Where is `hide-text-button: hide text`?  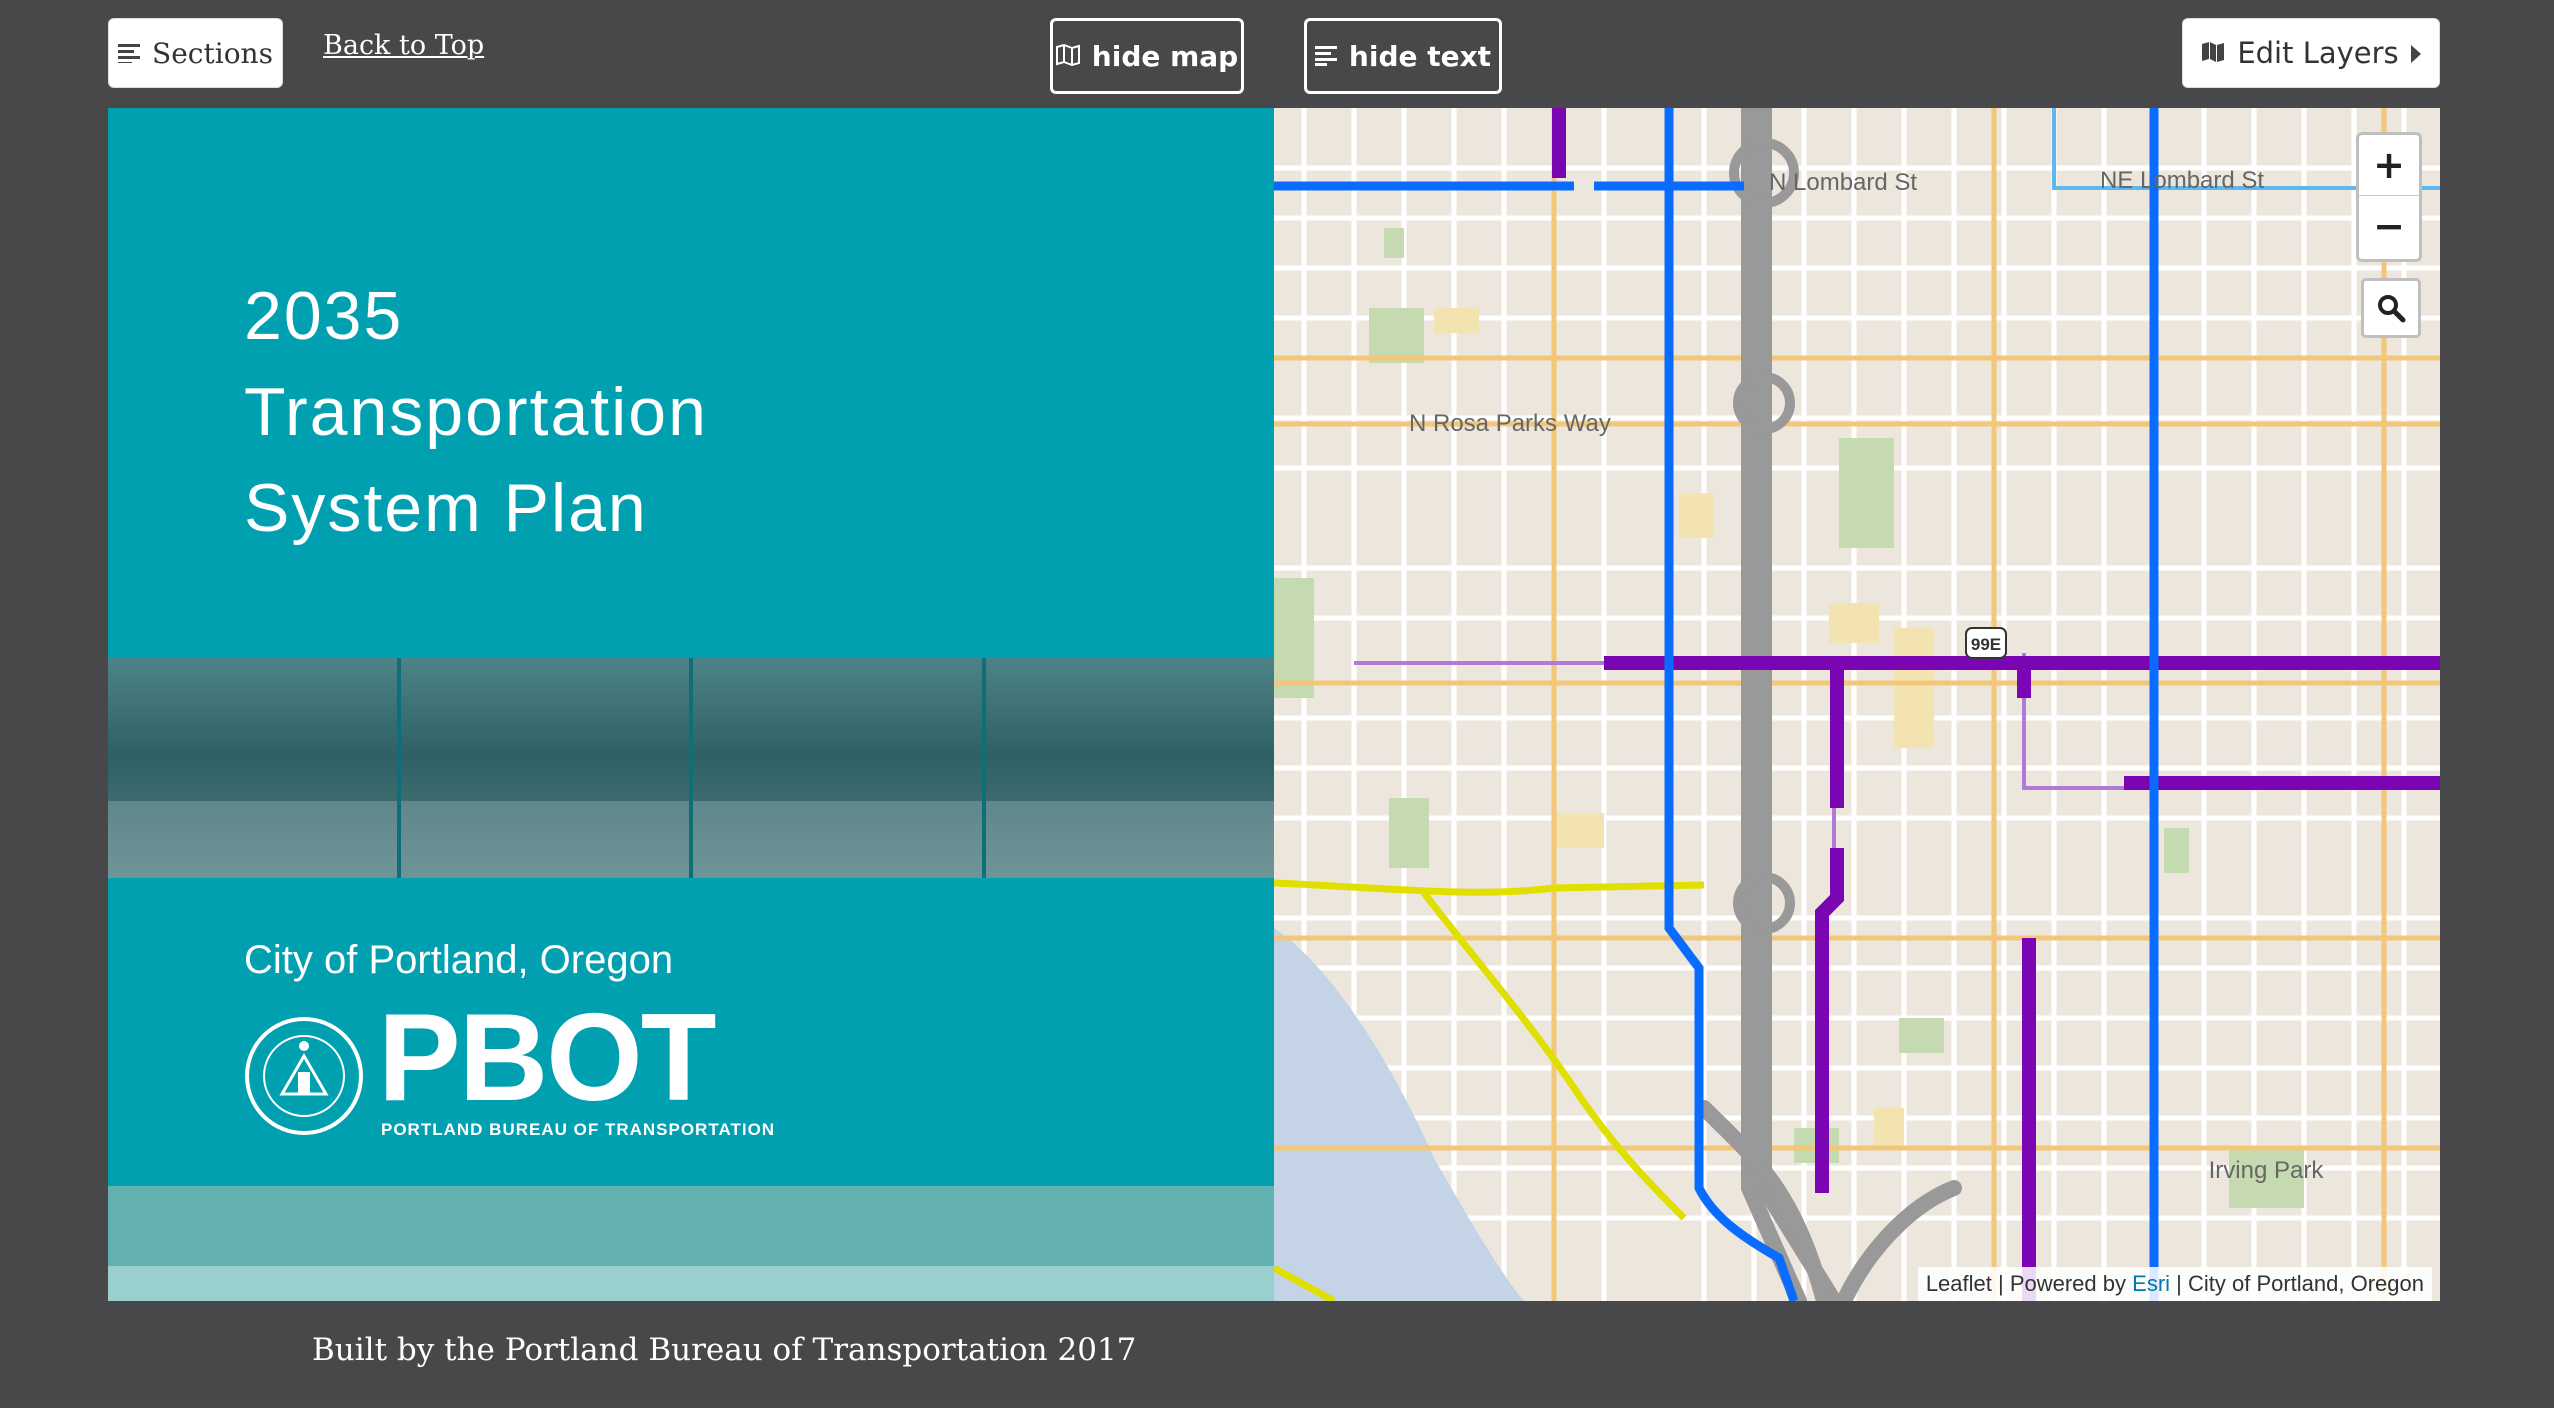
hide-text-button: hide text is located at coordinates (1403, 56).